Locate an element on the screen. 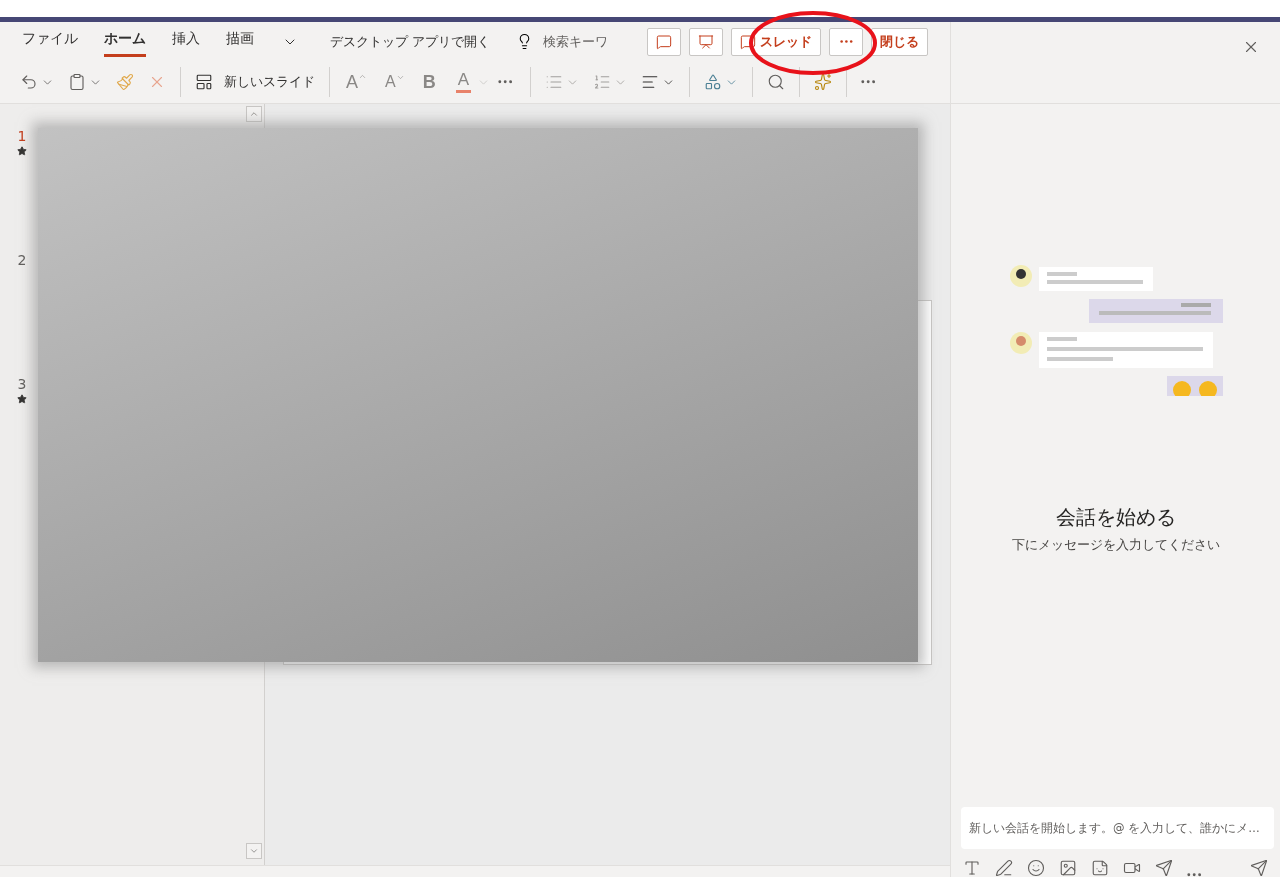 This screenshot has width=1280, height=877. new-slide-button: 新しいスライド is located at coordinates (255, 82).